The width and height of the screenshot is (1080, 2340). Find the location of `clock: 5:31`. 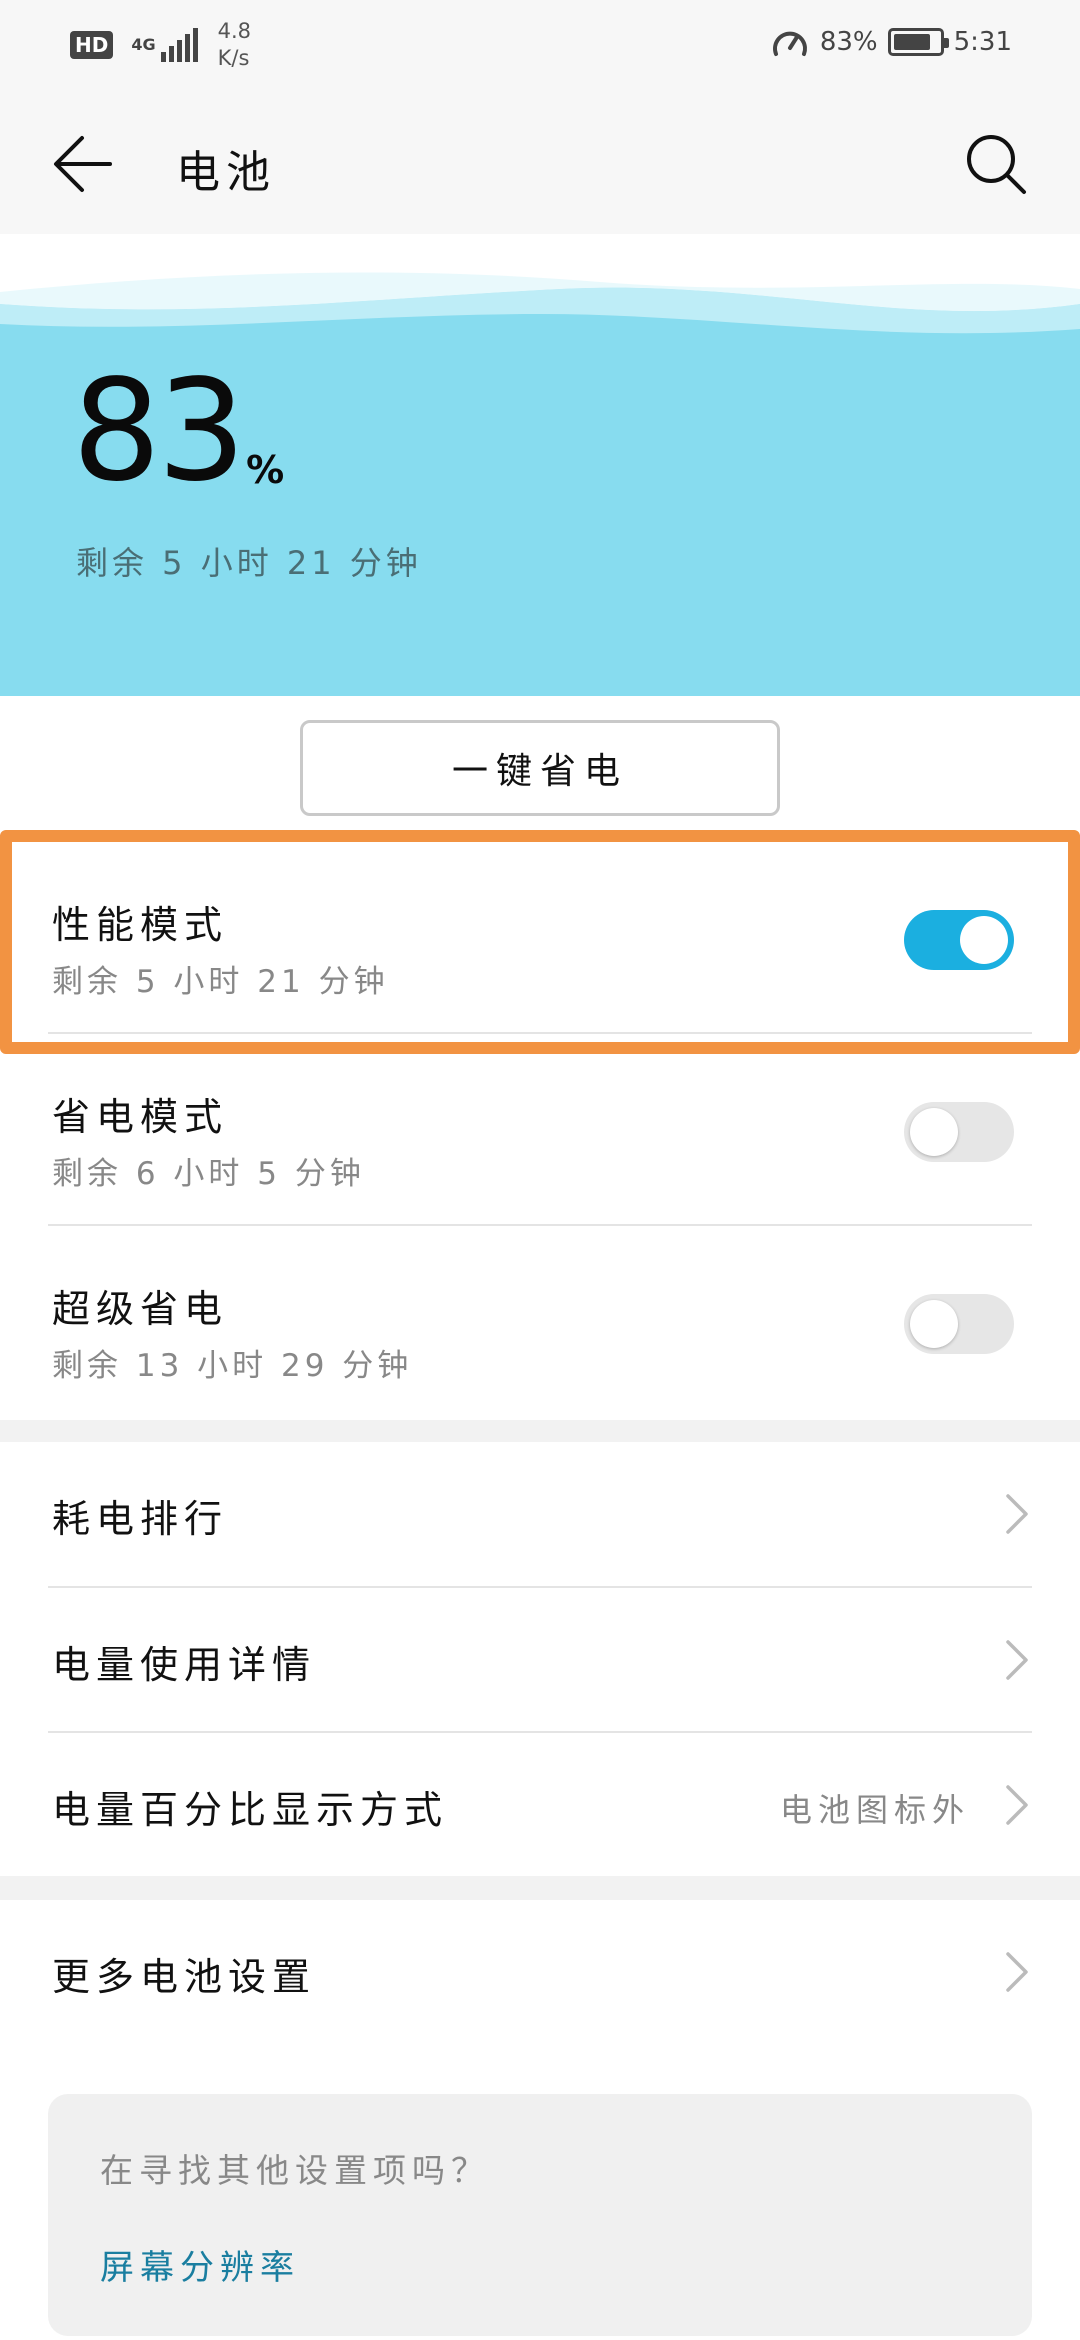

clock: 5:31 is located at coordinates (982, 42).